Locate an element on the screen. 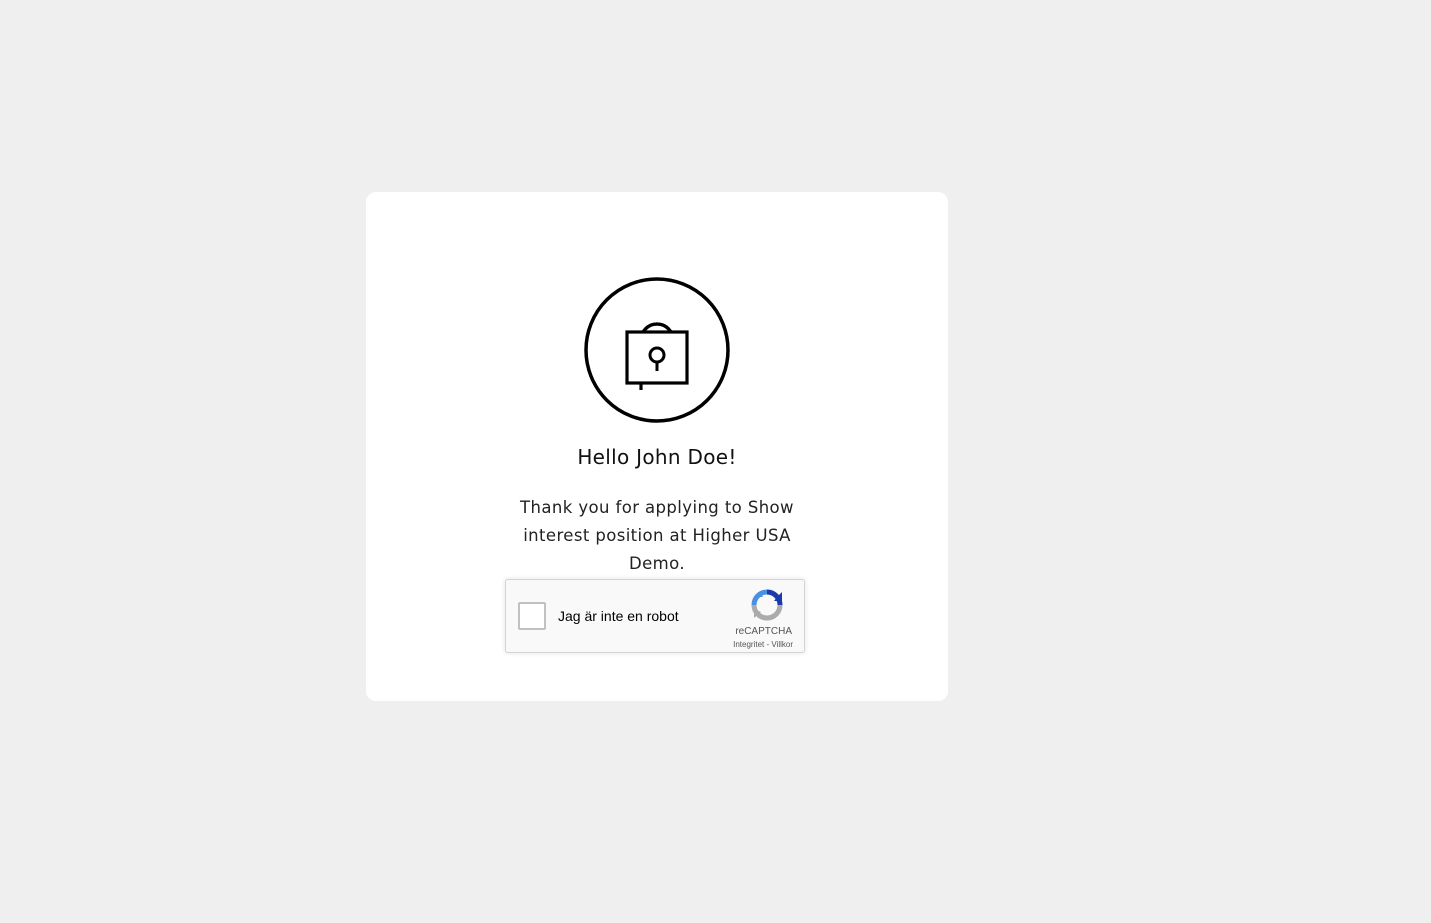 This screenshot has height=923, width=1431. privacy-link: Integritet is located at coordinates (748, 644).